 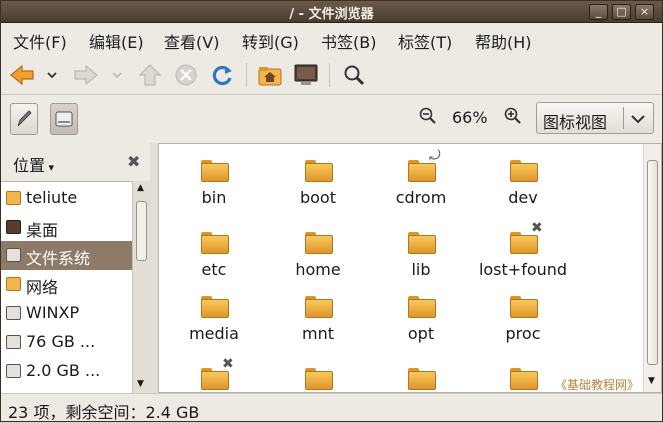 I want to click on location-root-button, so click(x=64, y=119).